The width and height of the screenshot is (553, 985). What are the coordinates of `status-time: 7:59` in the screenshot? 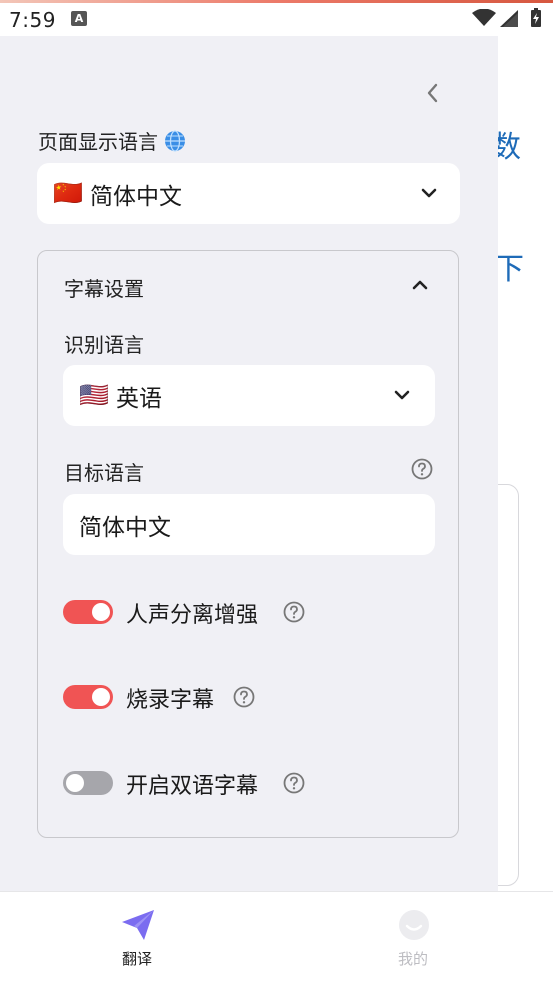 It's located at (32, 20).